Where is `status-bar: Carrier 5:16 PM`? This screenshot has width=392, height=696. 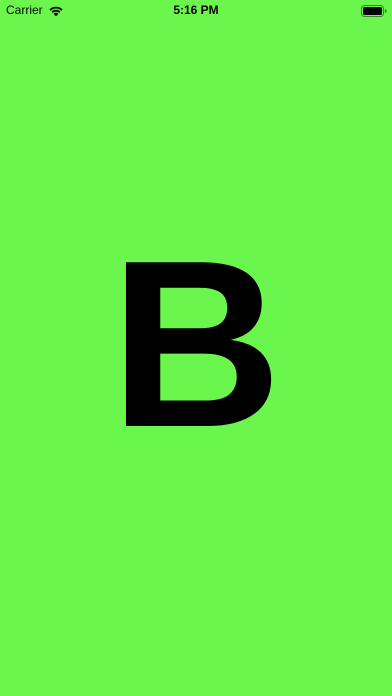
status-bar: Carrier 5:16 PM is located at coordinates (196, 10).